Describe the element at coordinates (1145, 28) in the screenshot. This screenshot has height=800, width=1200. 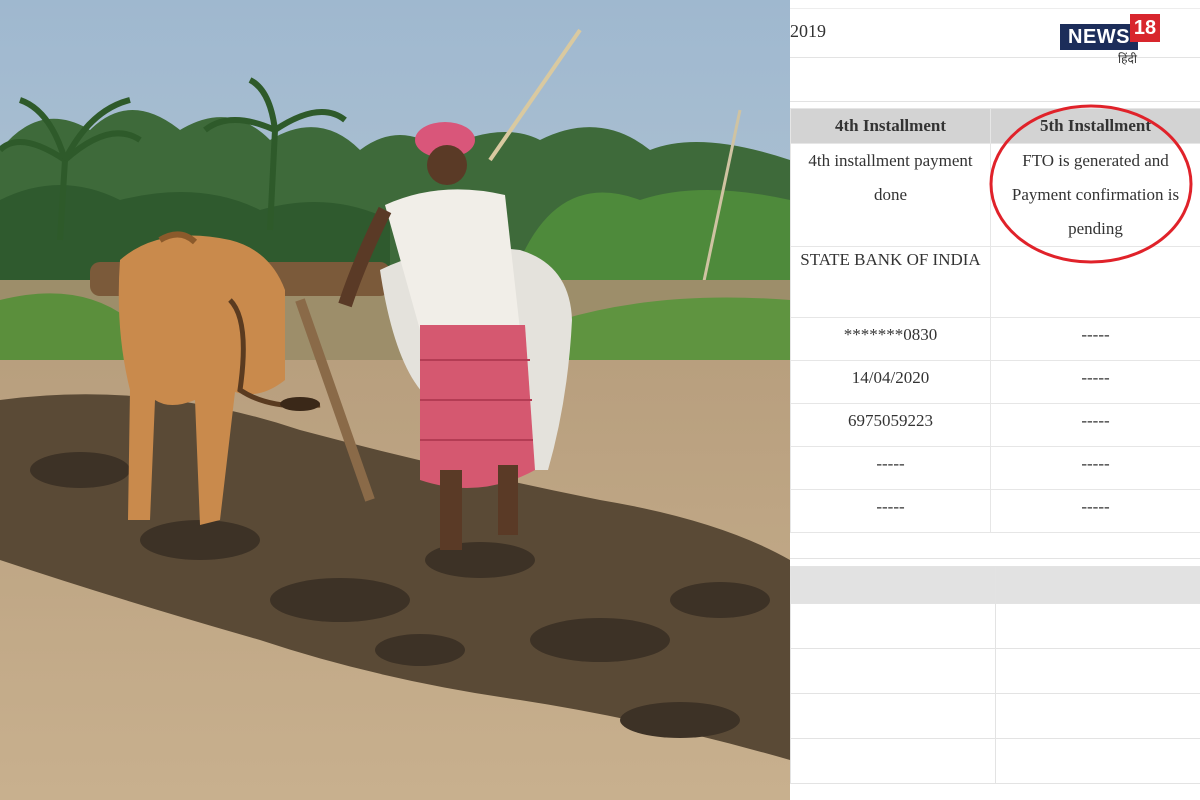
I see `logo-number: 18` at that location.